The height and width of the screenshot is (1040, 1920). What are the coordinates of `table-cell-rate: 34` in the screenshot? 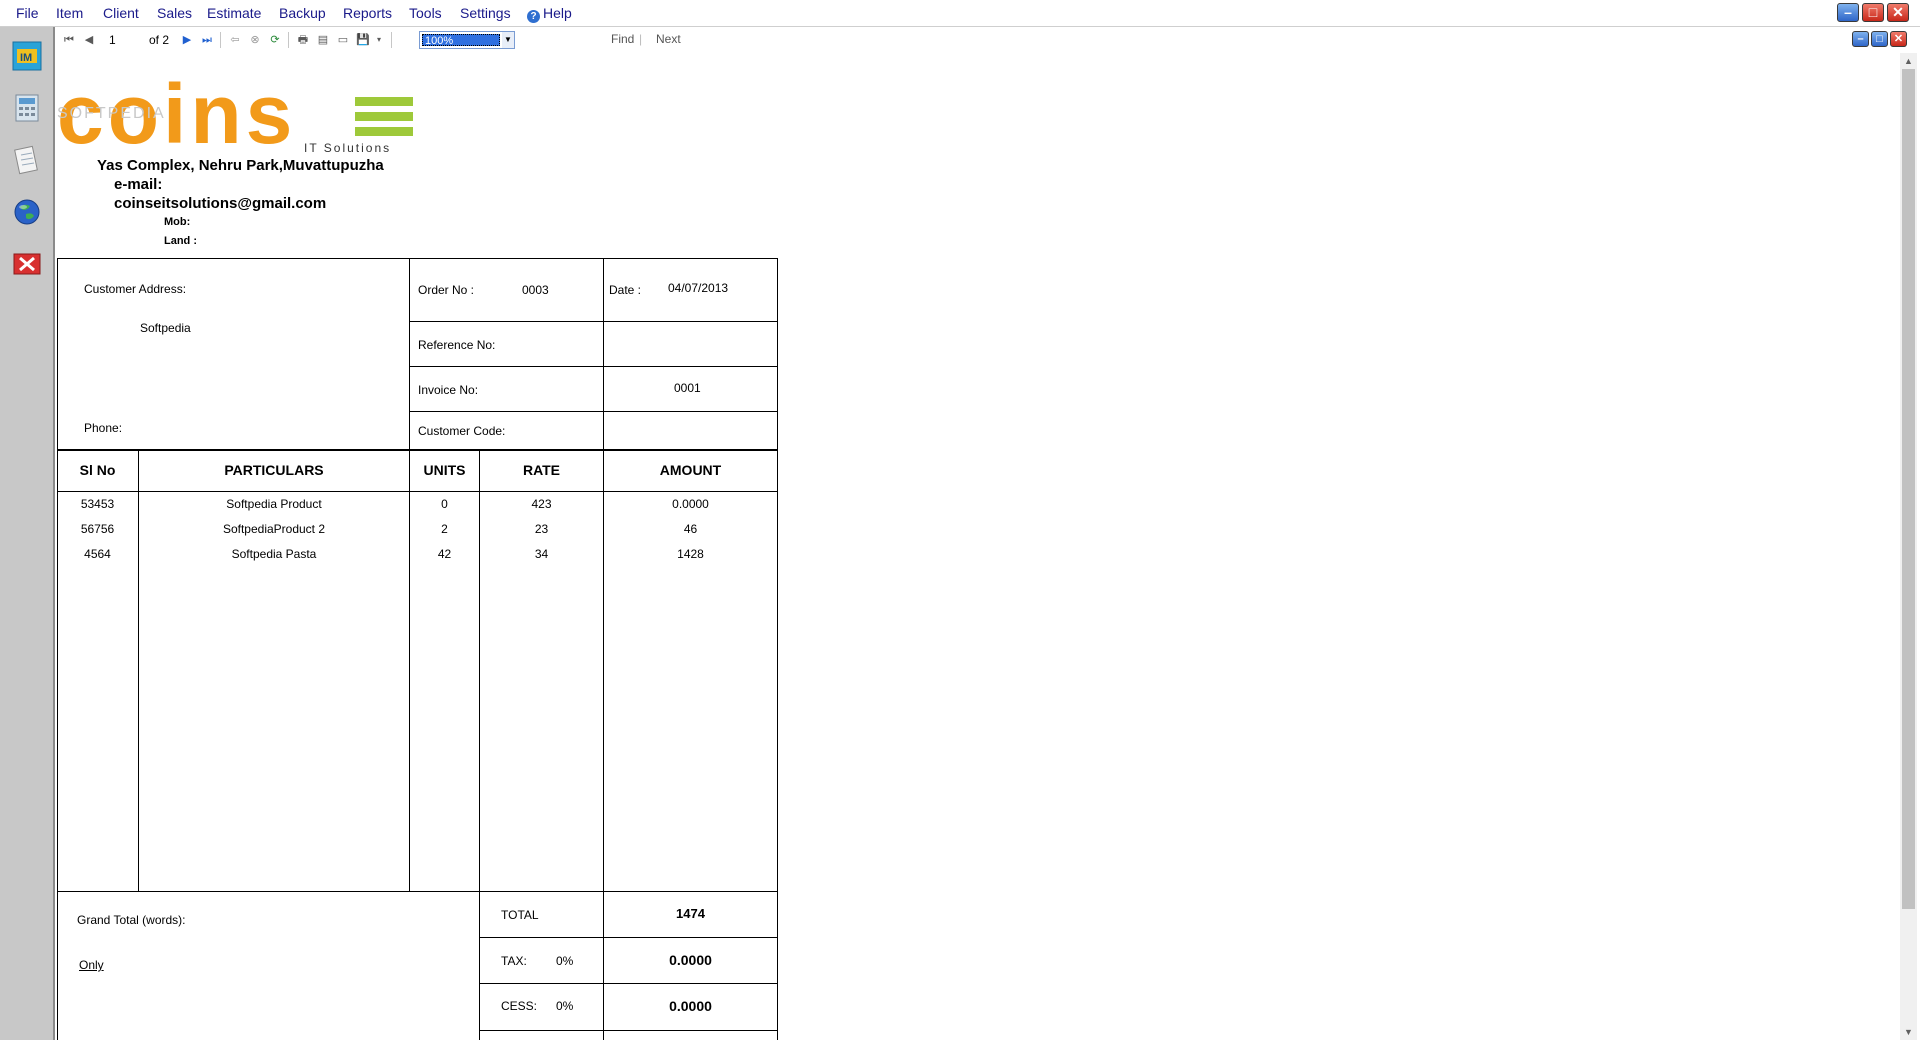 It's located at (541, 554).